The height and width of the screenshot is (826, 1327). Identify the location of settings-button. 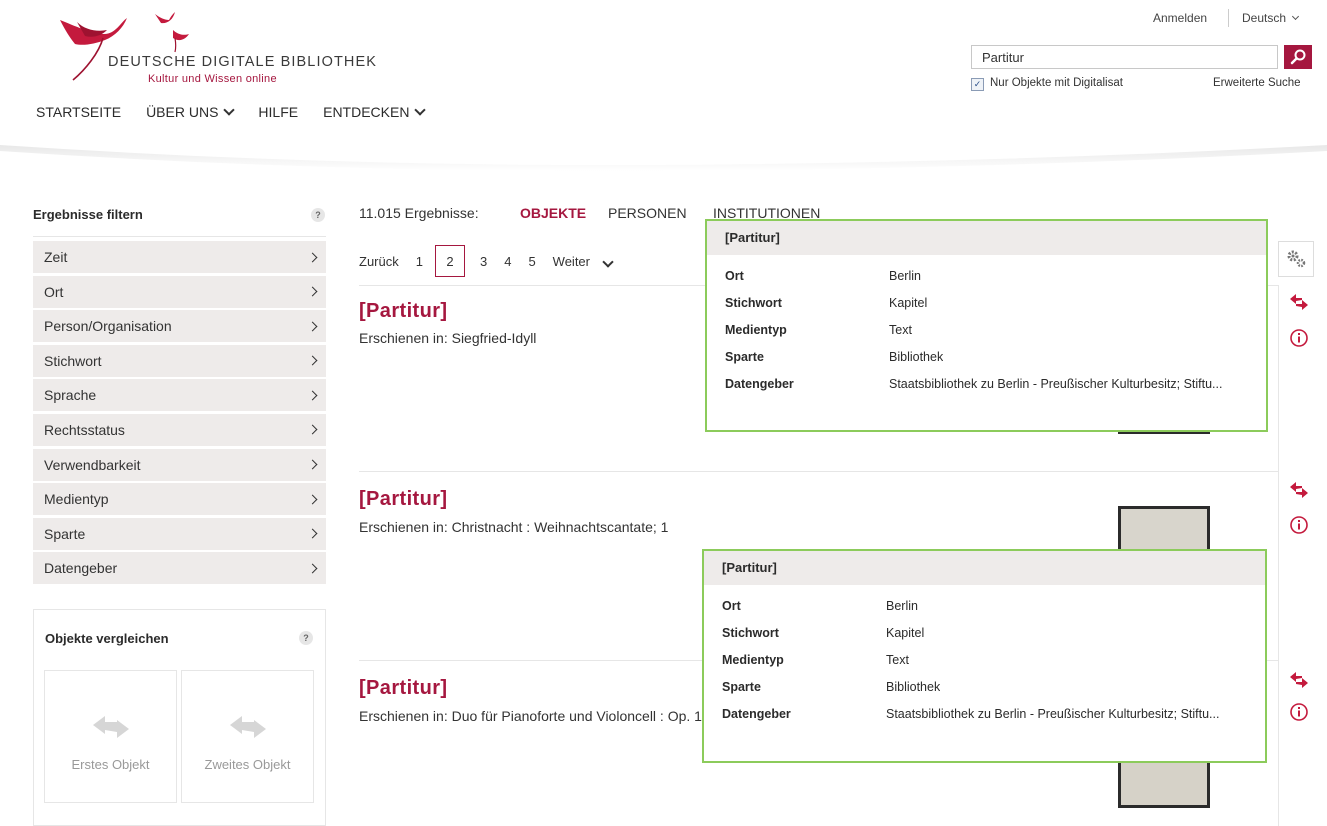
(1296, 259).